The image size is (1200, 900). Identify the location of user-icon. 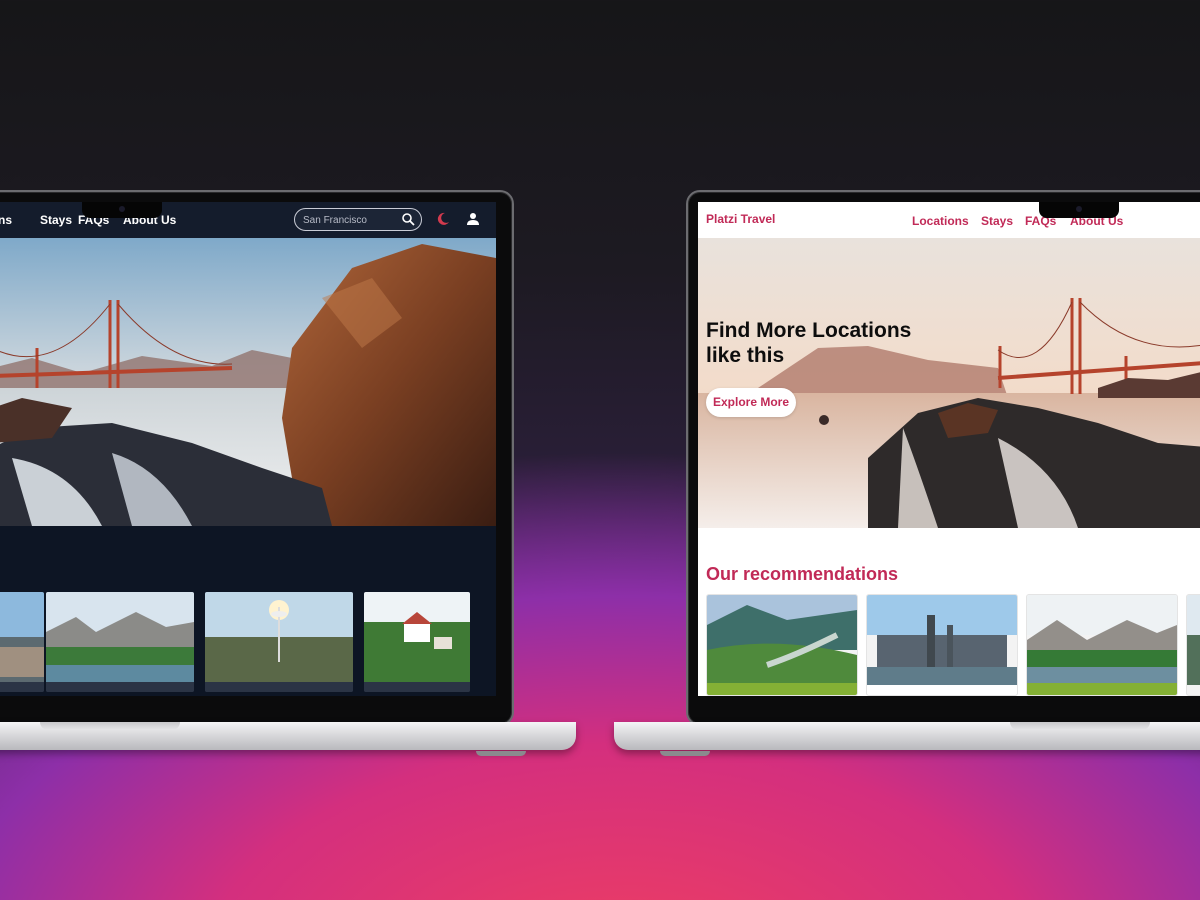
(473, 219).